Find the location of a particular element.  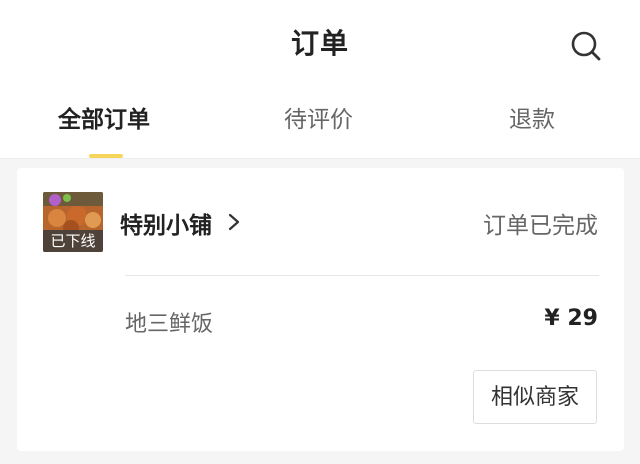

tab-label: 退款 is located at coordinates (532, 120).